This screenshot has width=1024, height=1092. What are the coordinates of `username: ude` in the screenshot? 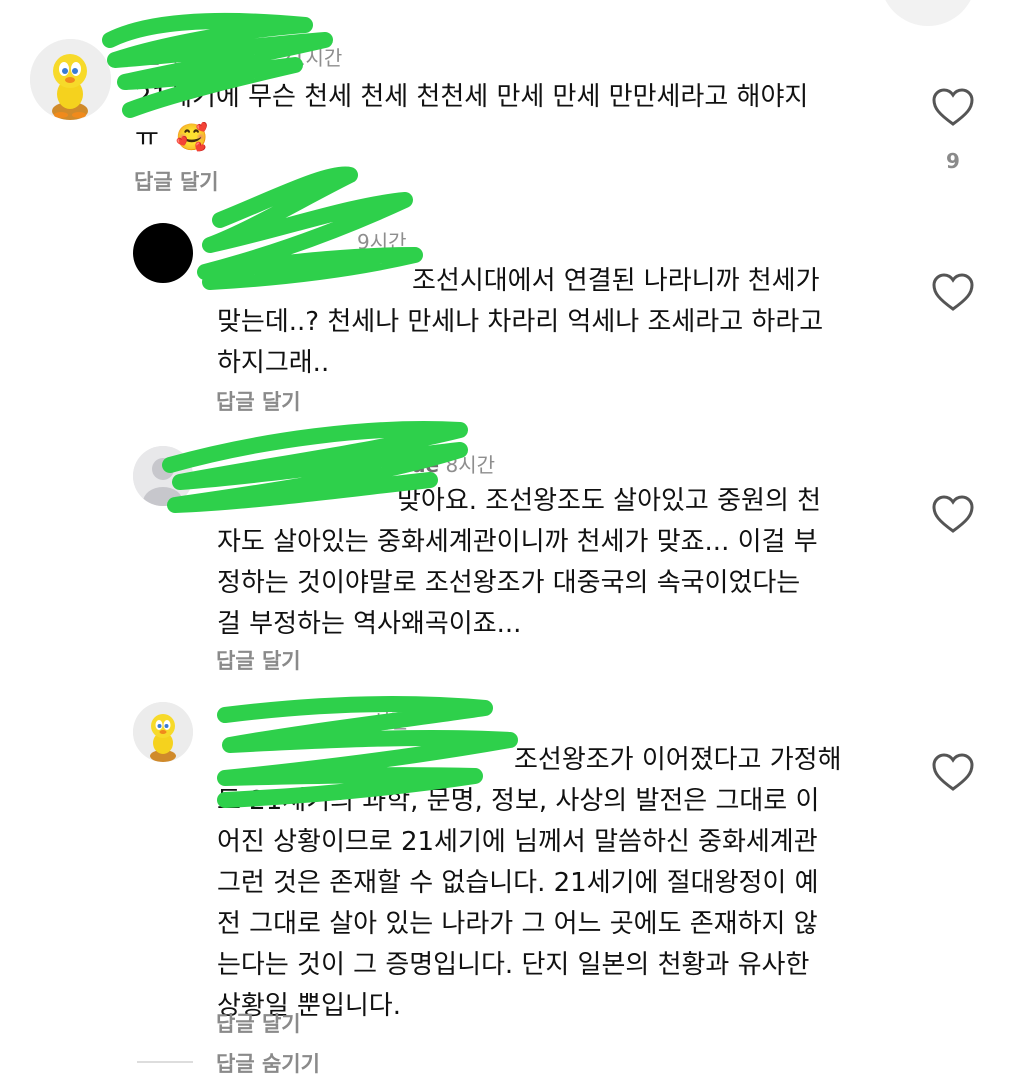 It's located at (418, 465).